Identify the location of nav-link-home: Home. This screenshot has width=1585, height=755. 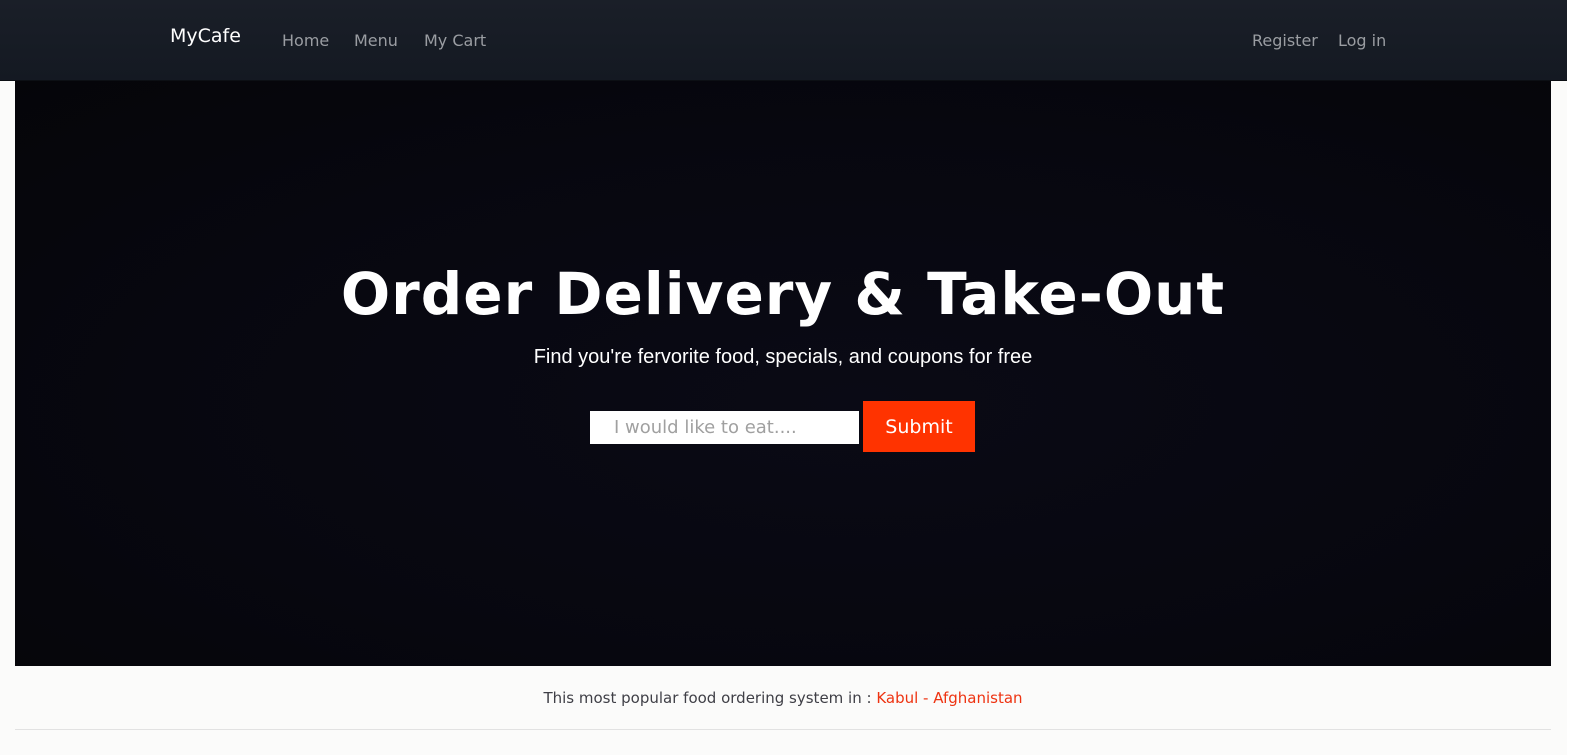
(305, 41).